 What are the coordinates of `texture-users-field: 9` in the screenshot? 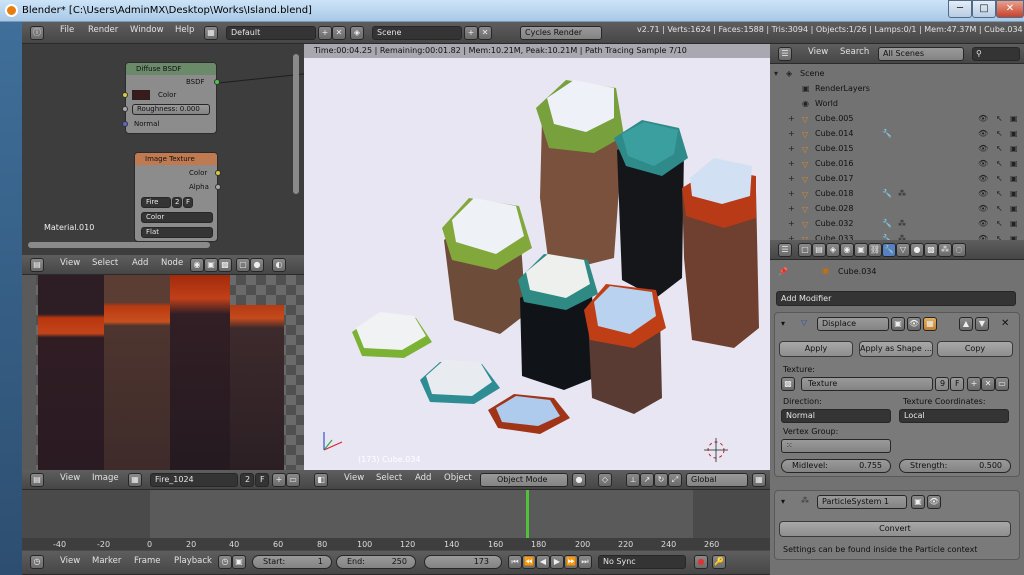 It's located at (942, 384).